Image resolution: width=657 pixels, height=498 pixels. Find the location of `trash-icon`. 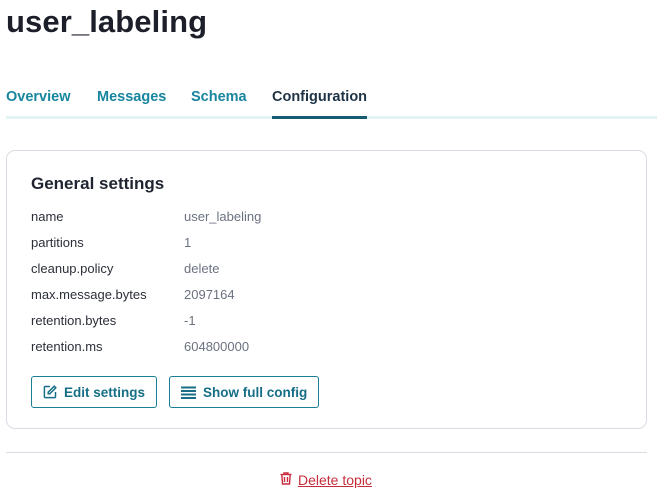

trash-icon is located at coordinates (286, 480).